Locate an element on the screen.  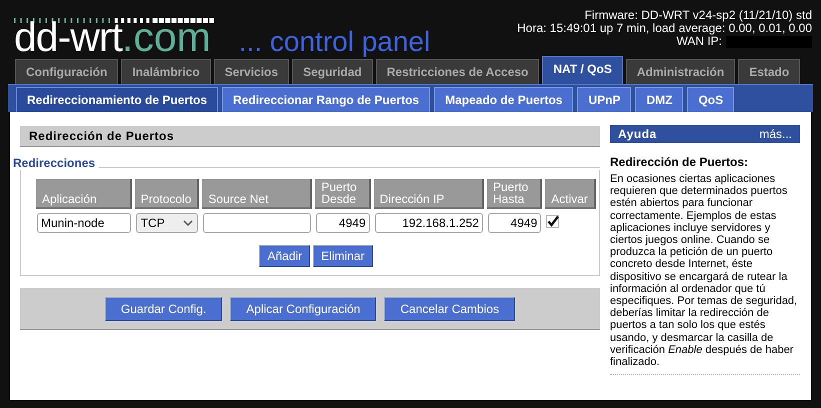
ip-address-field: 192.168.1.252 is located at coordinates (428, 223).